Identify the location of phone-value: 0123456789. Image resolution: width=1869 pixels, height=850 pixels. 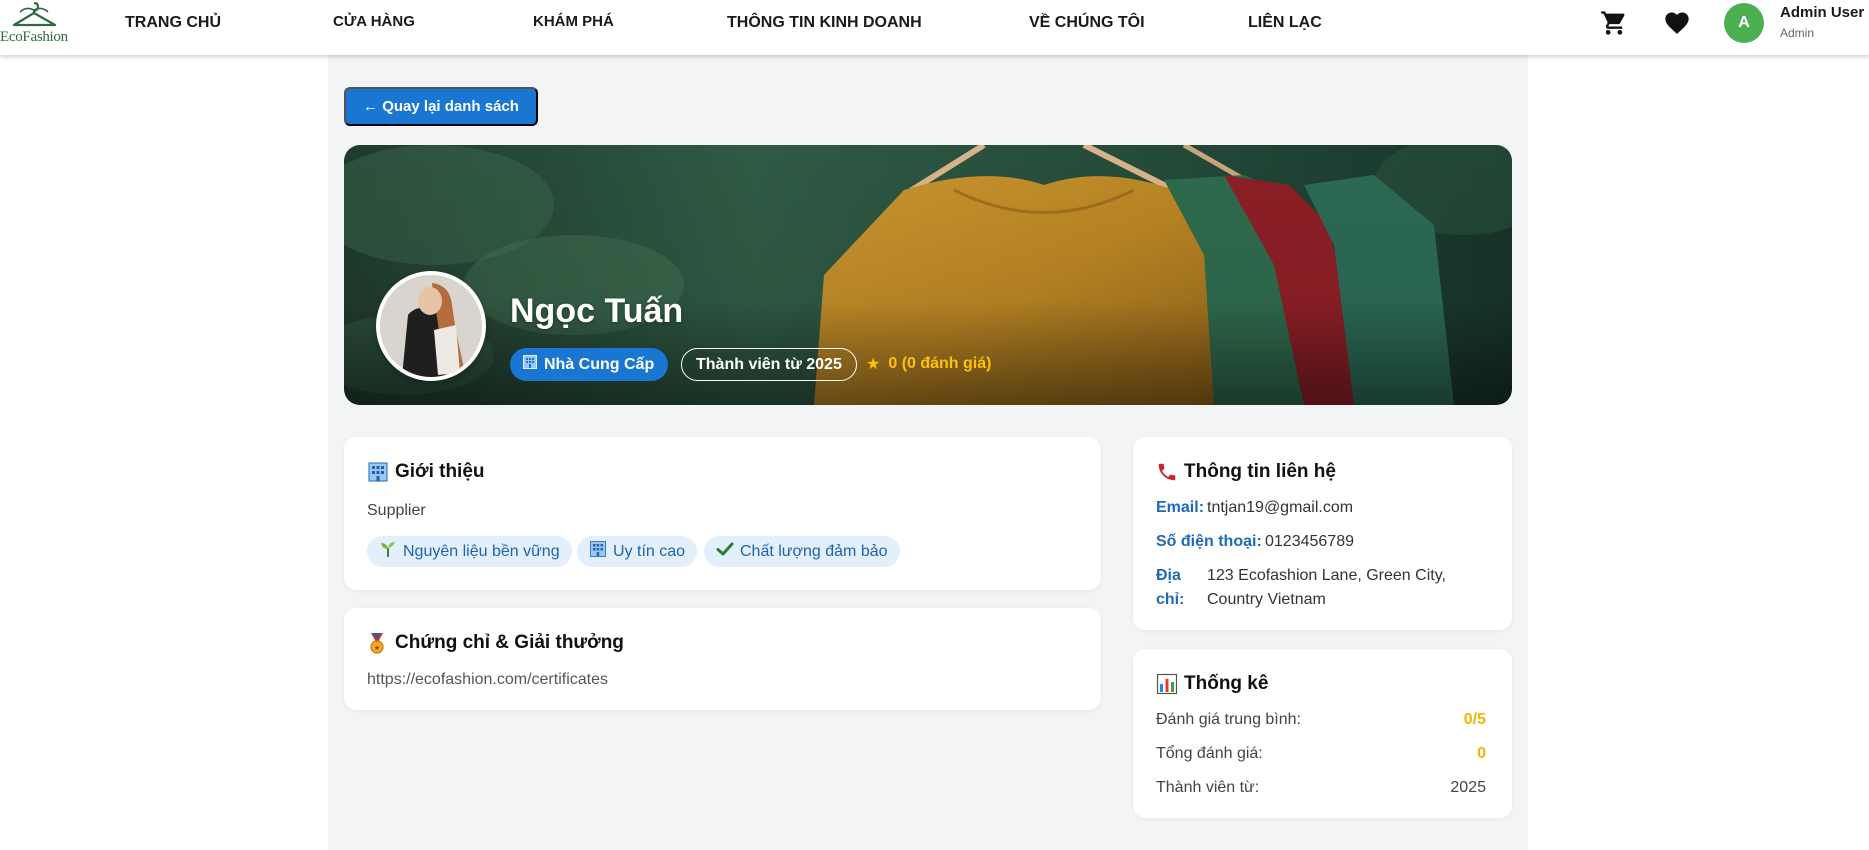
(1309, 542).